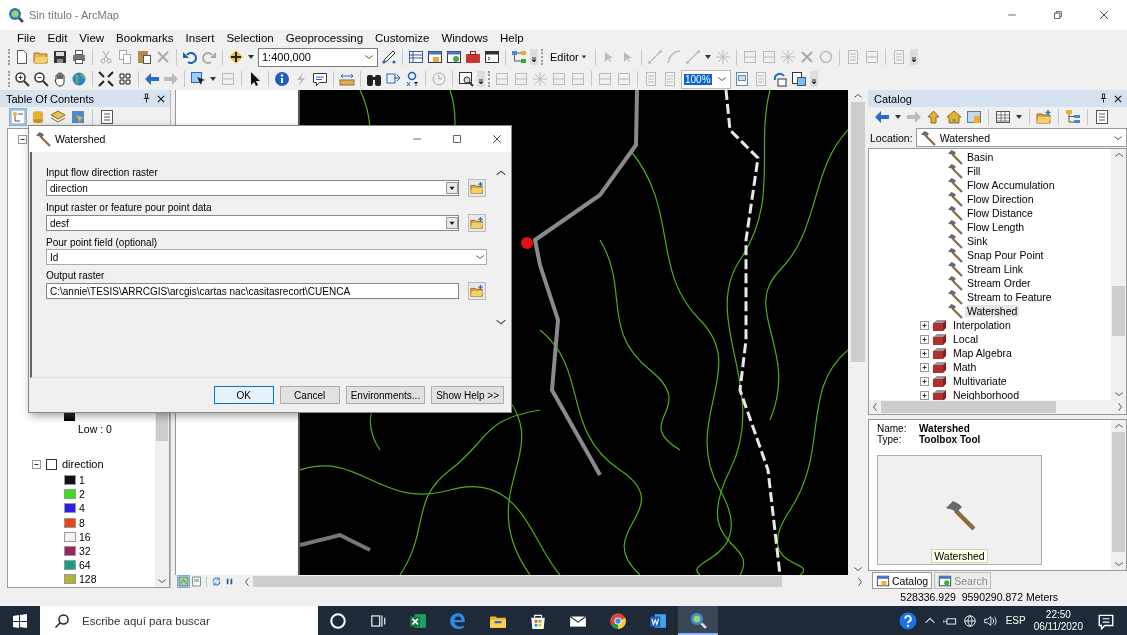 The height and width of the screenshot is (635, 1127). I want to click on clock-date: 06/11/2020, so click(1058, 626).